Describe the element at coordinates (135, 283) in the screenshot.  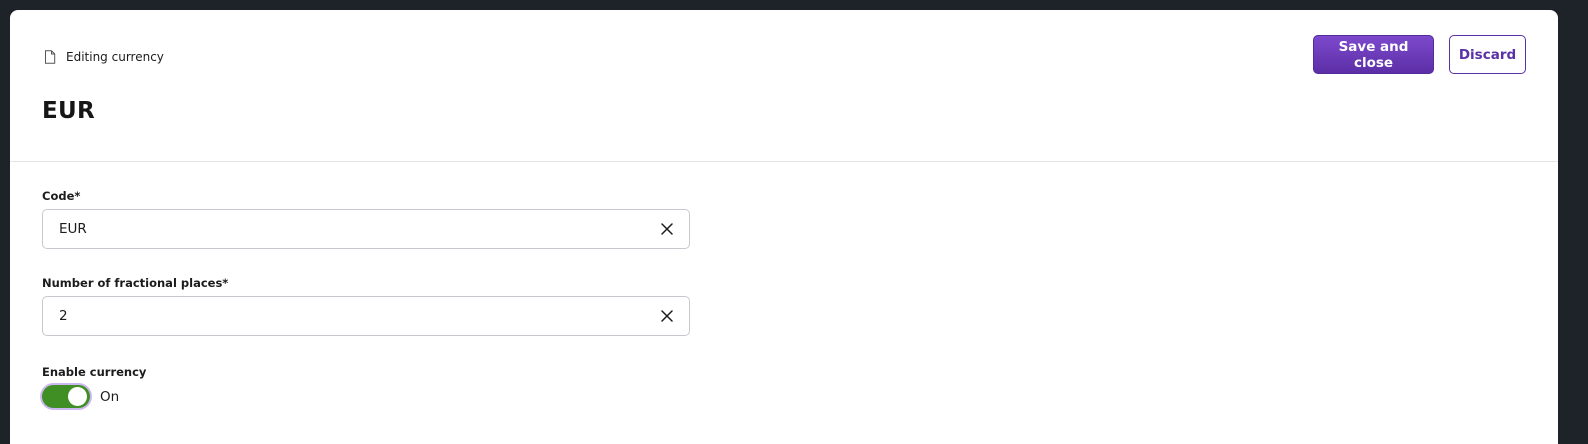
I see `fractional-places-label: Number of fractional places*` at that location.